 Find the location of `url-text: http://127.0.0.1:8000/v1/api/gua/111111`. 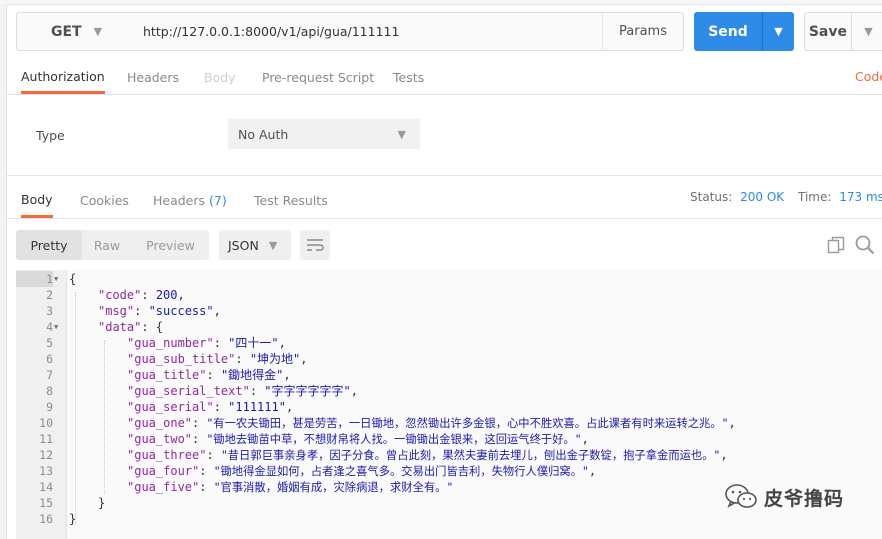

url-text: http://127.0.0.1:8000/v1/api/gua/111111 is located at coordinates (271, 31).